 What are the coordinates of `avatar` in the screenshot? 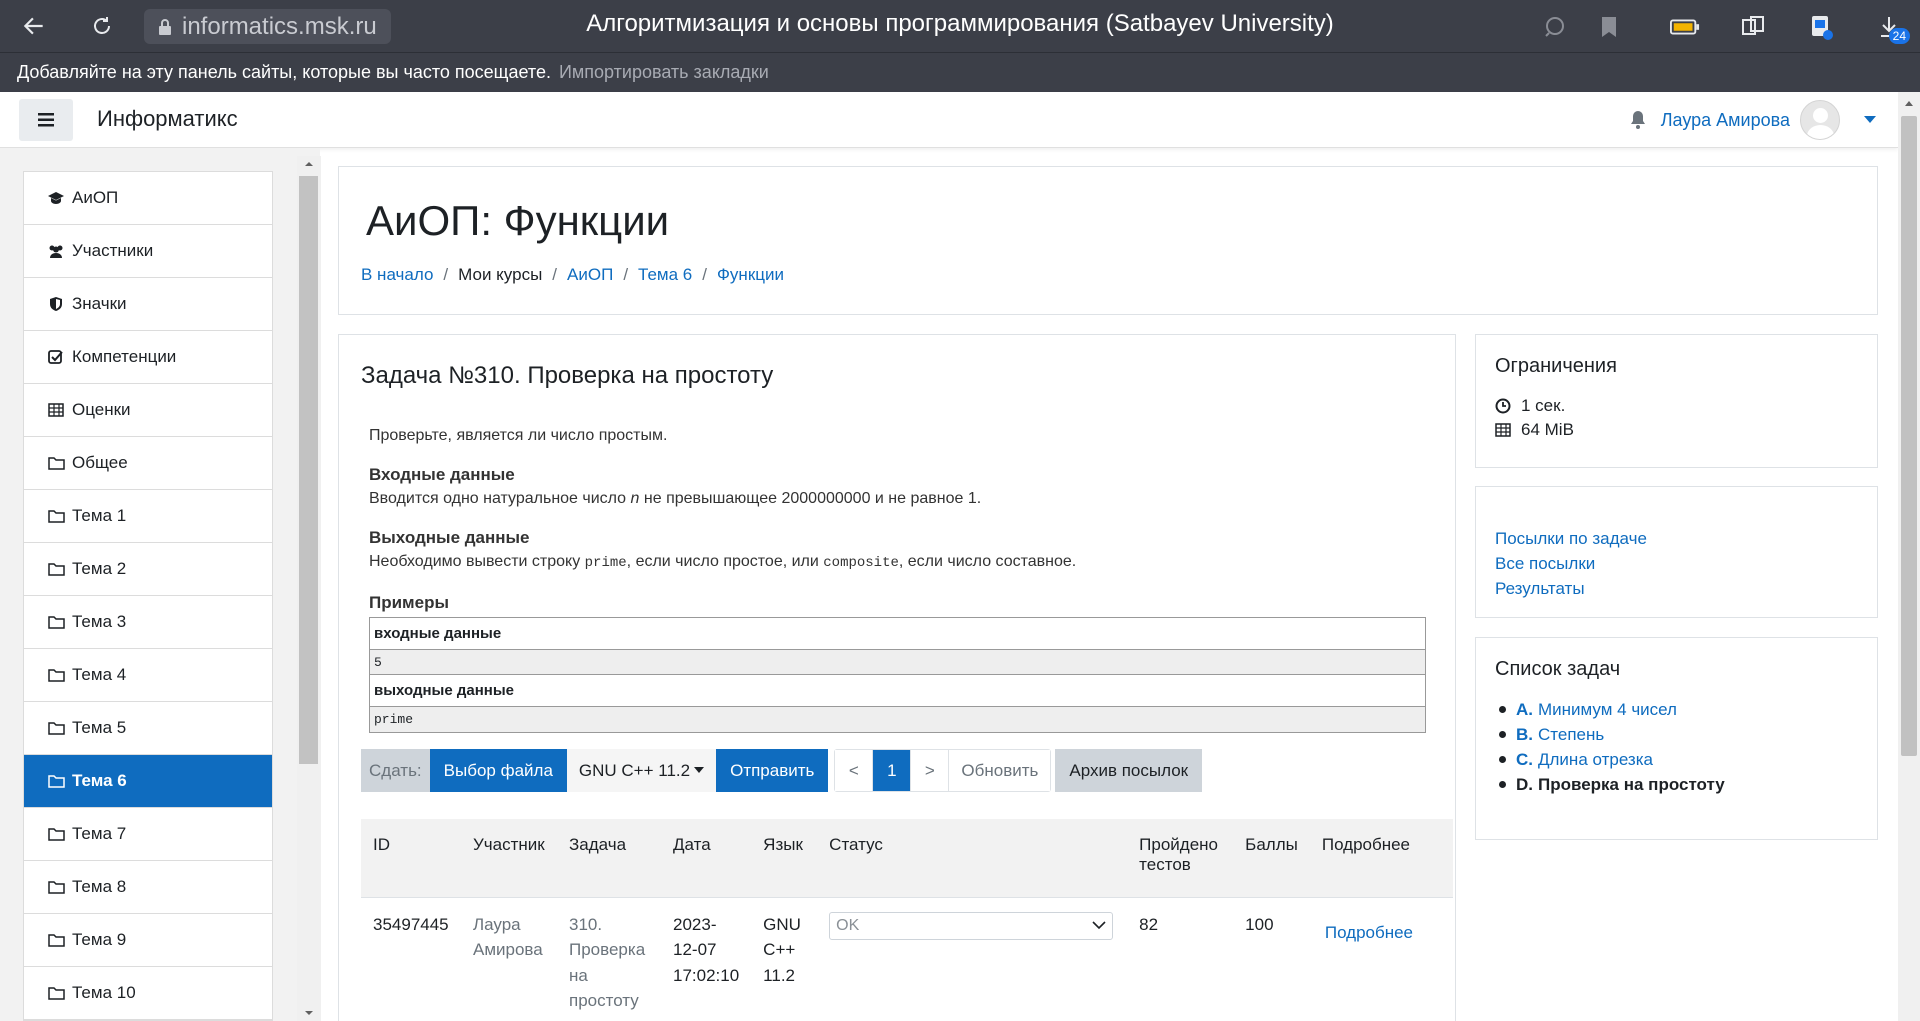 It's located at (1820, 120).